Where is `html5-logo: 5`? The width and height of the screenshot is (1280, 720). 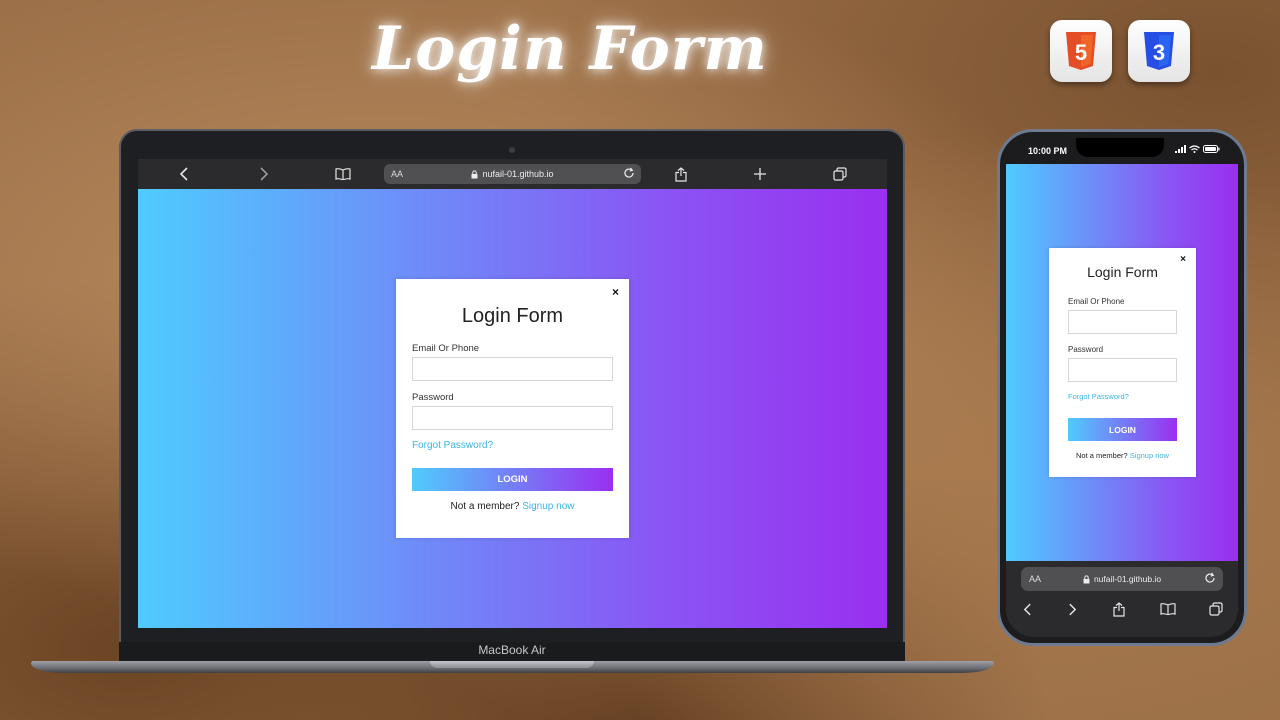
html5-logo: 5 is located at coordinates (1081, 51).